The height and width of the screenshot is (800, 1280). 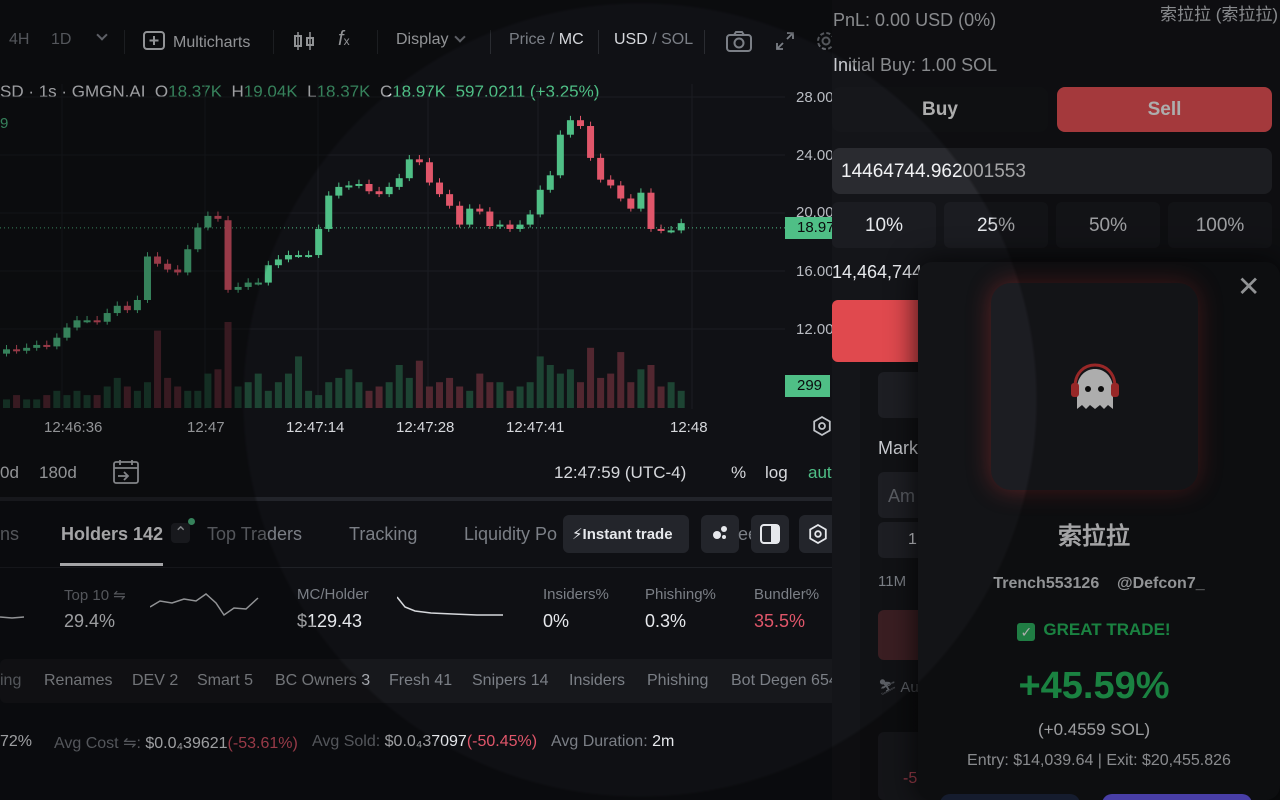 I want to click on tab-transactions: ns, so click(x=9, y=534).